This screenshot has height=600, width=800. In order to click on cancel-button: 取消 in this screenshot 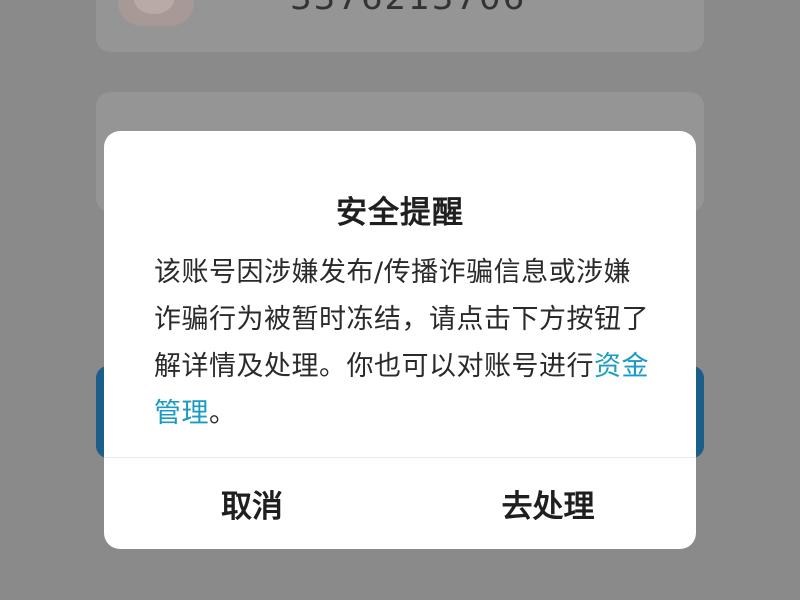, I will do `click(252, 503)`.